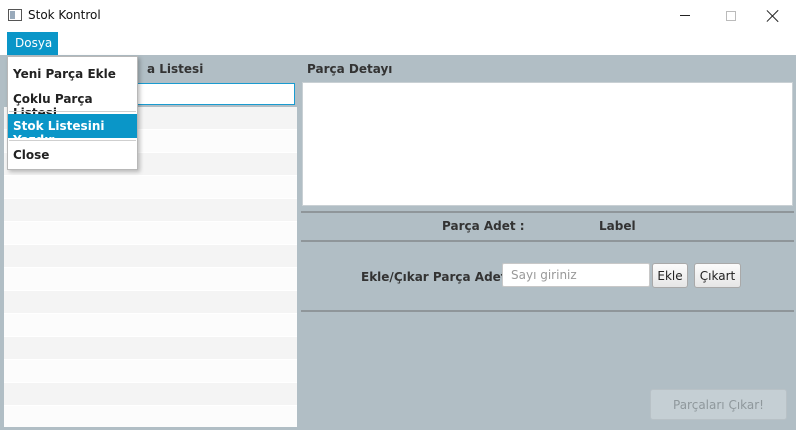 The image size is (796, 430). I want to click on menu-item-new-part: Yeni Parça Ekle, so click(72, 74).